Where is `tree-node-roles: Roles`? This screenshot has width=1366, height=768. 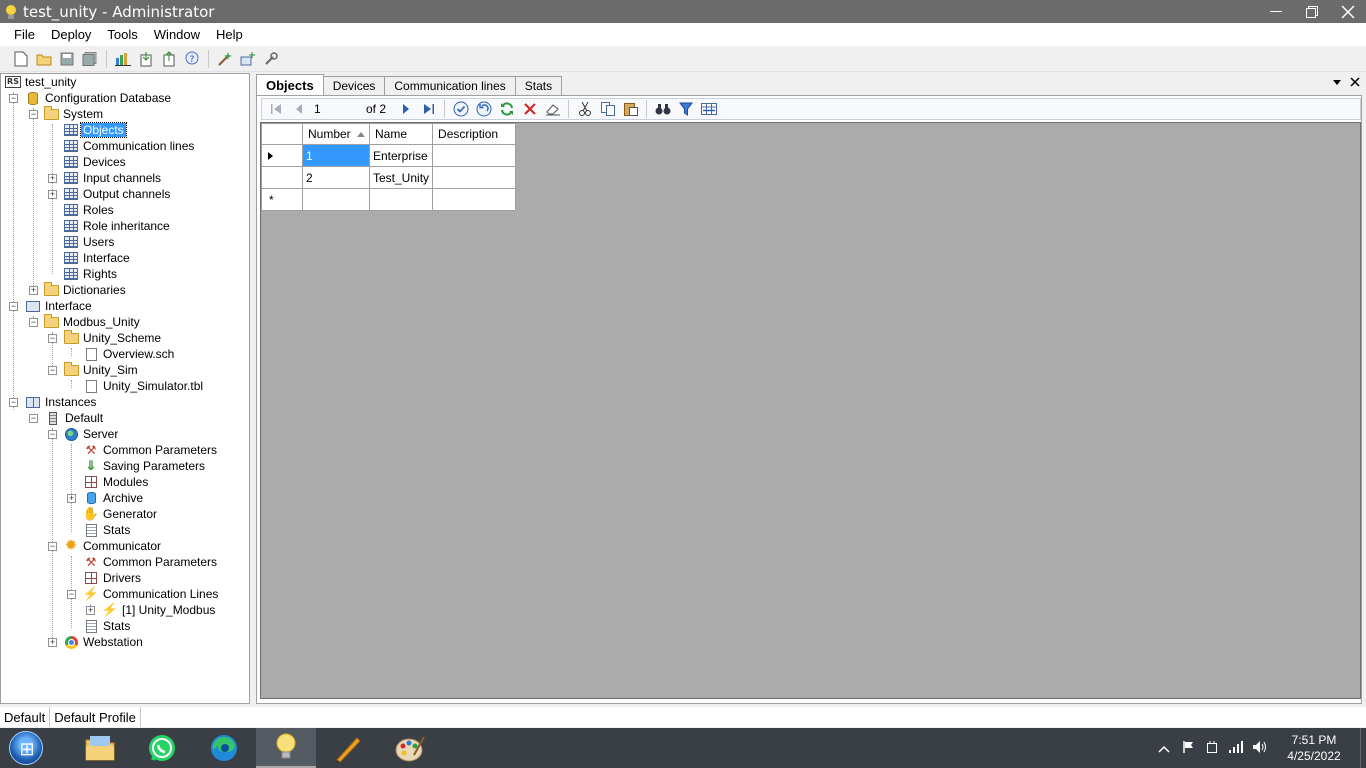 tree-node-roles: Roles is located at coordinates (89, 210).